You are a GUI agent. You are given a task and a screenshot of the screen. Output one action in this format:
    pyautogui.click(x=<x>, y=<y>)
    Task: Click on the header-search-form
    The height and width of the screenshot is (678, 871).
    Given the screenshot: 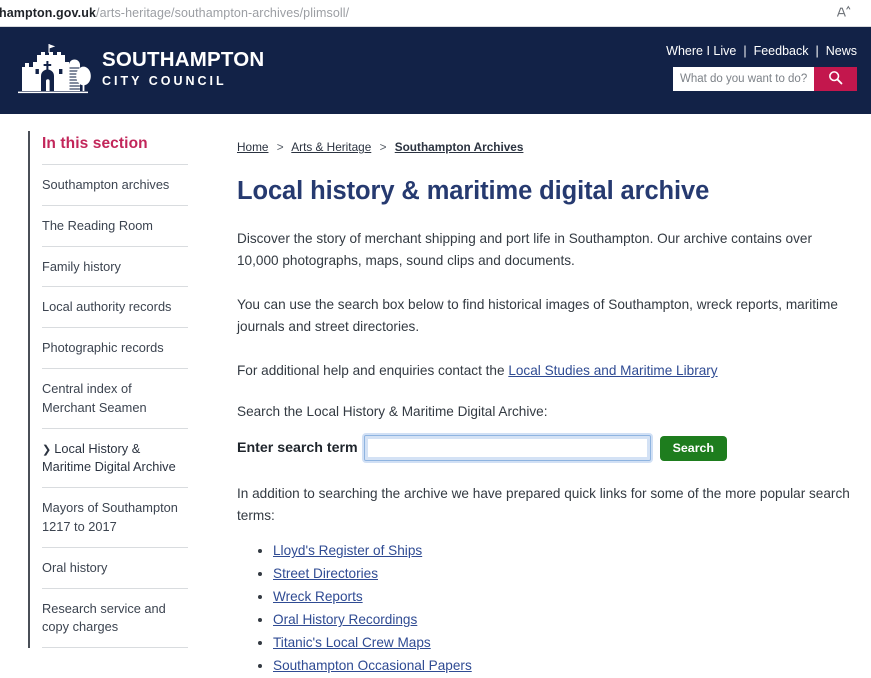 What is the action you would take?
    pyautogui.click(x=765, y=79)
    